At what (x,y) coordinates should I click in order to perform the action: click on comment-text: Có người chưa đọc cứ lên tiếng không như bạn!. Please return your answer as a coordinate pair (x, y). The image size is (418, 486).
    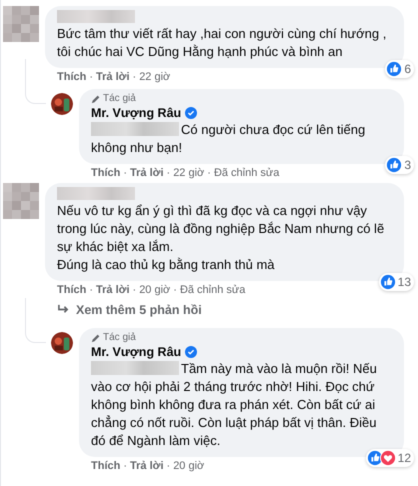
    Looking at the image, I should click on (228, 138).